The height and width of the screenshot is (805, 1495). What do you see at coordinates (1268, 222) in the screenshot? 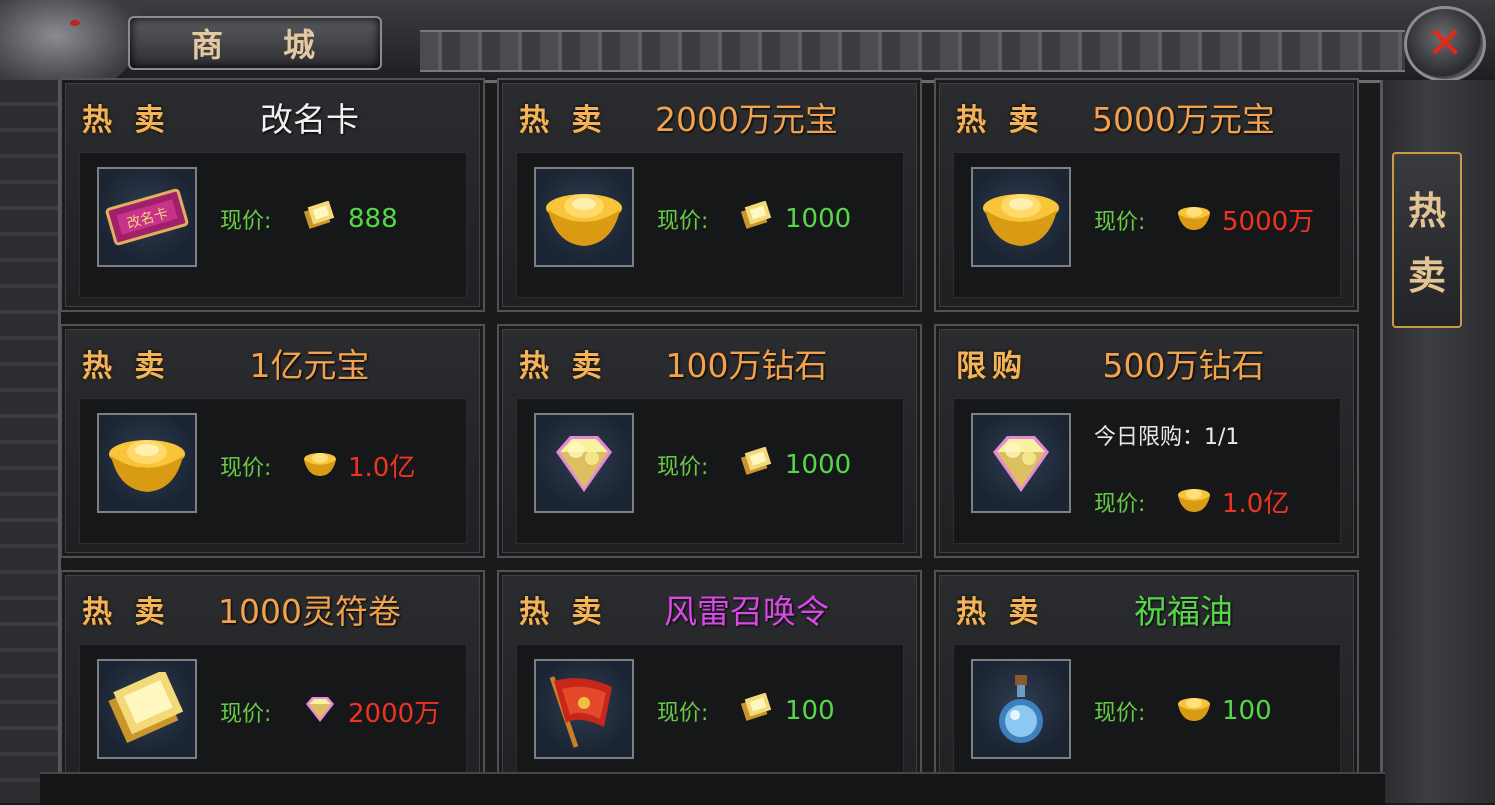
I see `price-value: 5000万` at bounding box center [1268, 222].